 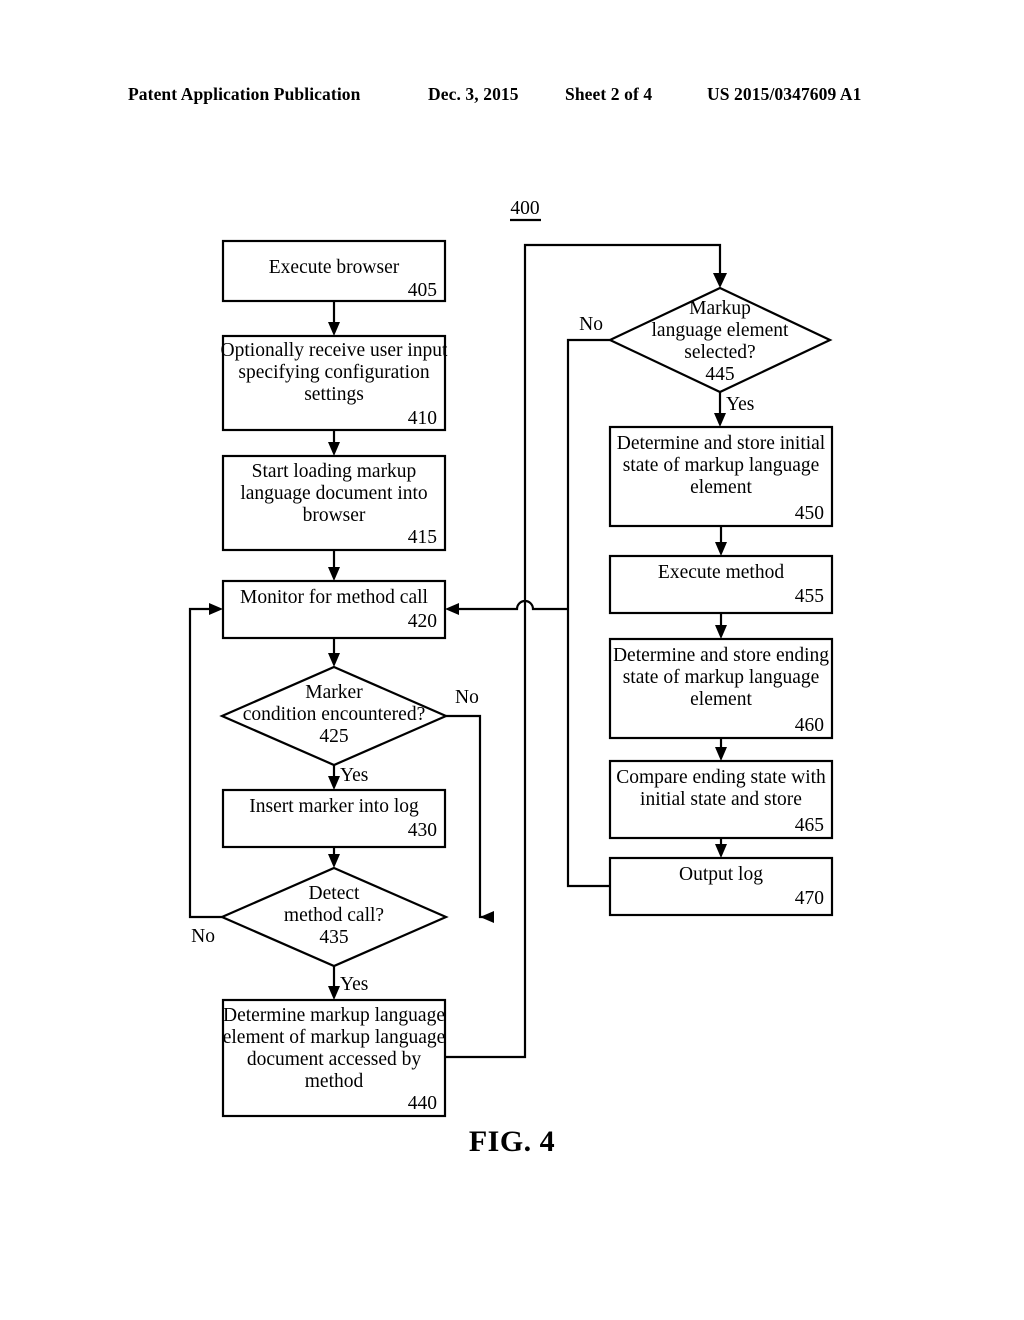 What do you see at coordinates (422, 537) in the screenshot?
I see `node-415-ref: 415` at bounding box center [422, 537].